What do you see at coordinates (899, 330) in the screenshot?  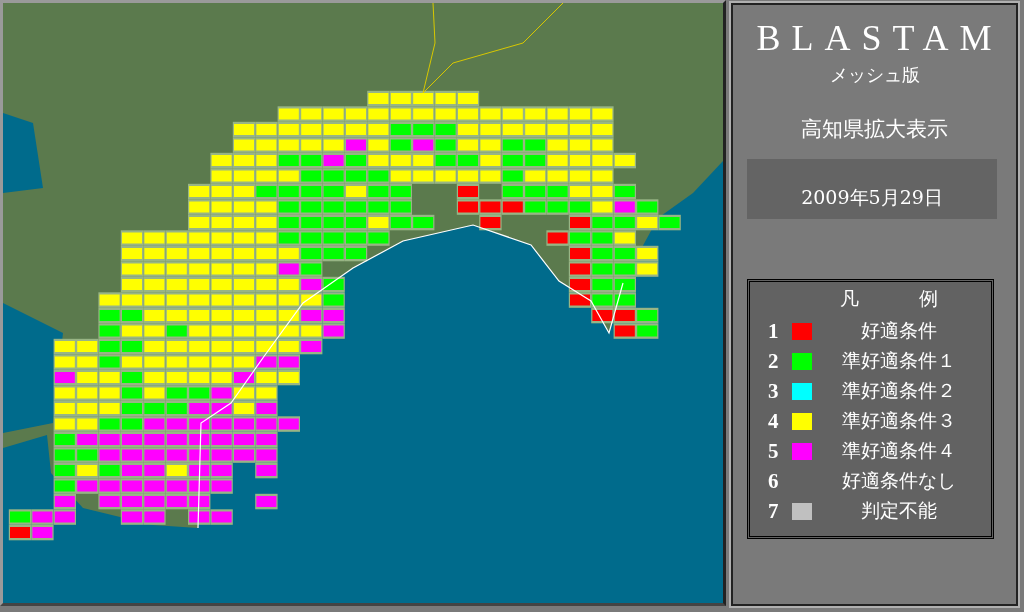 I see `legend-label: 好適条件` at bounding box center [899, 330].